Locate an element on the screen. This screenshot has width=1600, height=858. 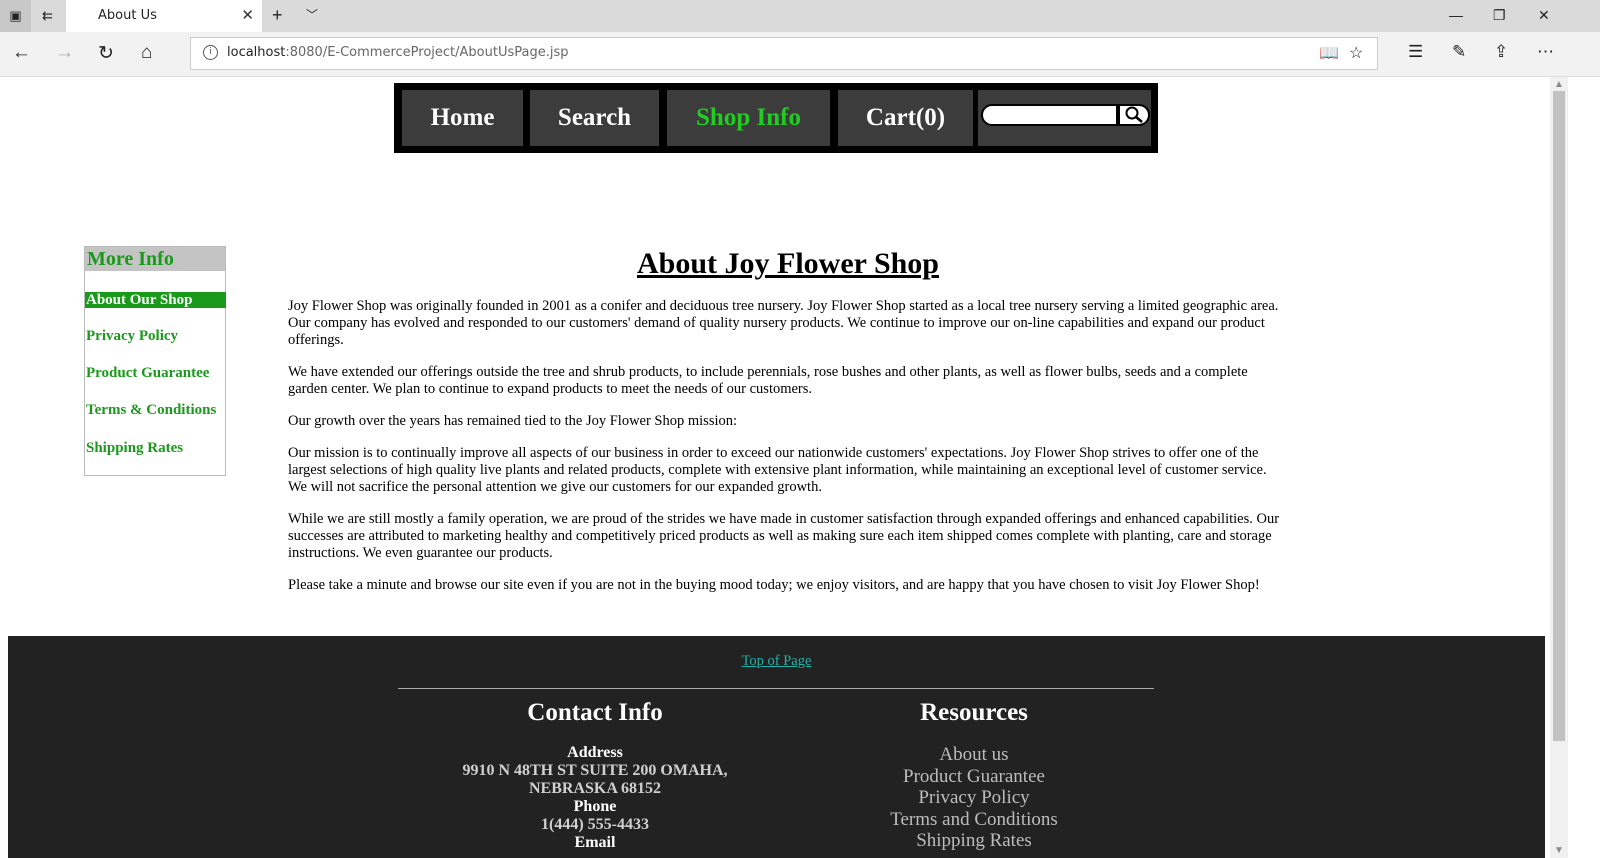
more-menu-icon: ⋯ is located at coordinates (1545, 52).